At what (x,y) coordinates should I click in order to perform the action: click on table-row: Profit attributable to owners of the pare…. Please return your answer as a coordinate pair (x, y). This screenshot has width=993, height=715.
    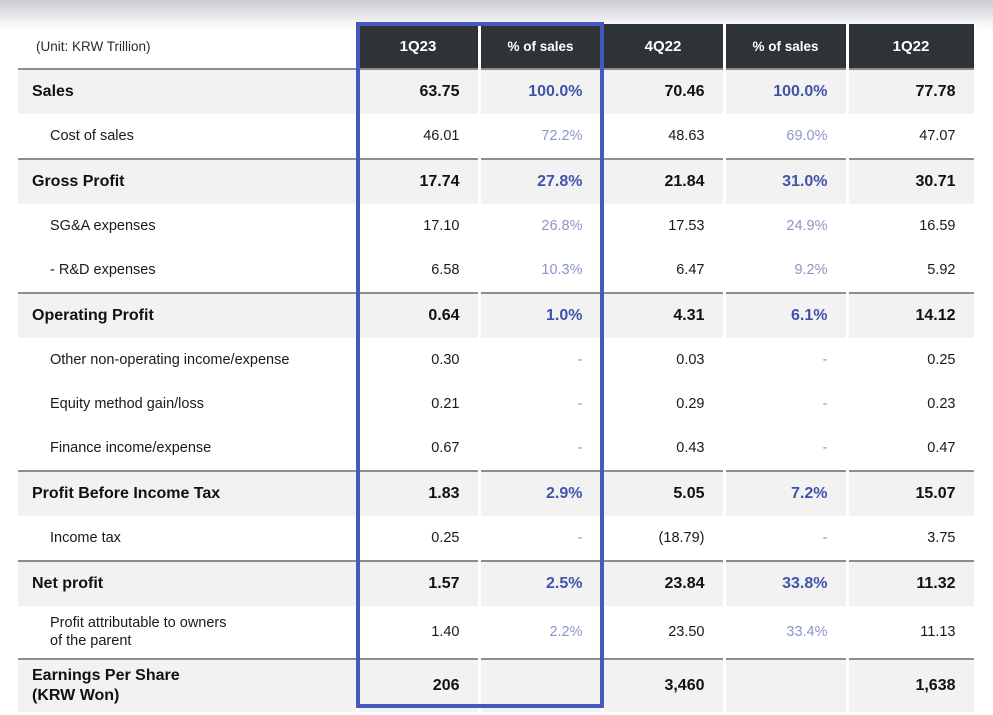
    Looking at the image, I should click on (497, 632).